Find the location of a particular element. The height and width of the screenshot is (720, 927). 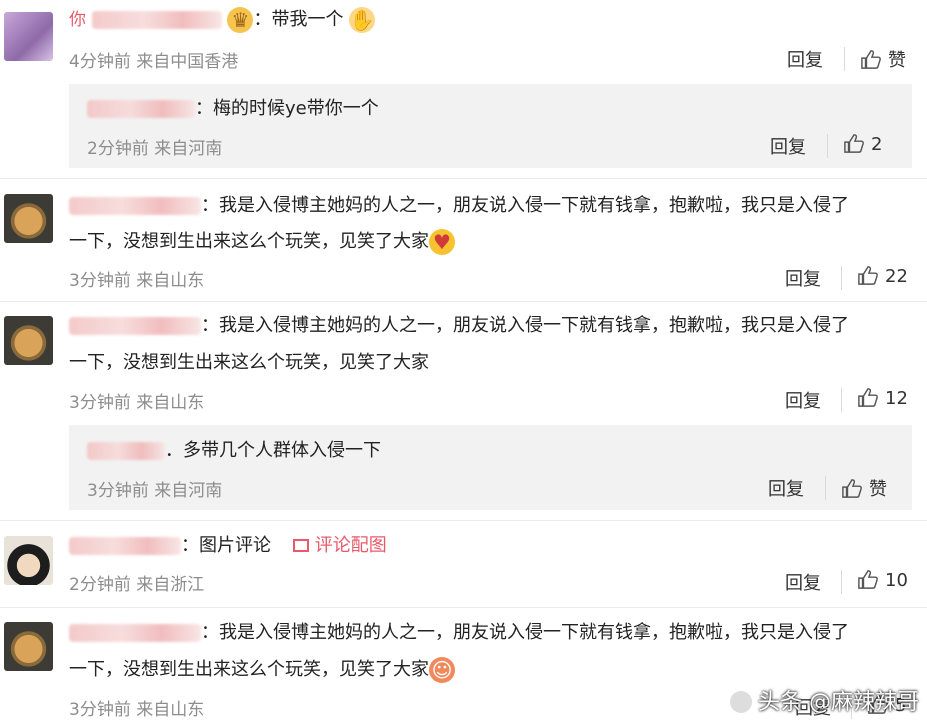

sub-reply-meta: 2分钟前 来自河南 is located at coordinates (155, 149).